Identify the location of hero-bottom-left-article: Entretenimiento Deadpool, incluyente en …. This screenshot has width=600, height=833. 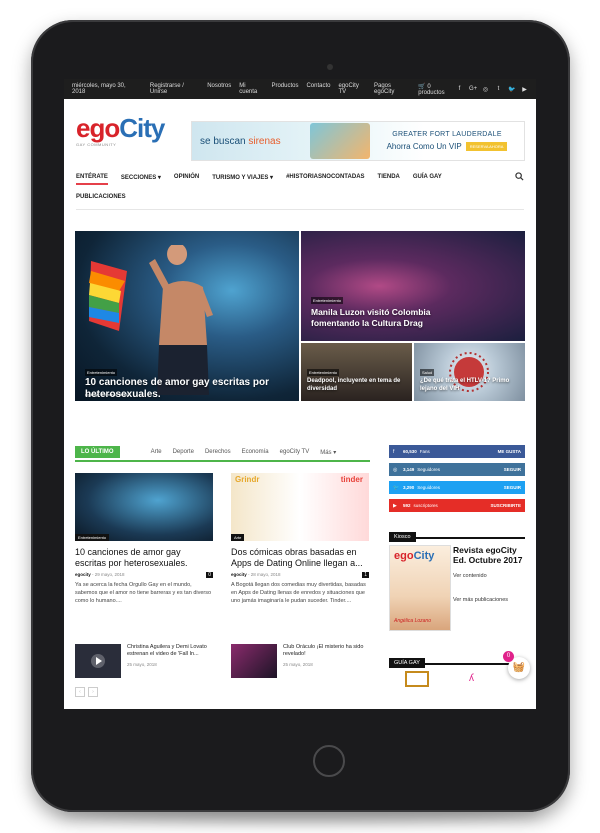
(356, 372).